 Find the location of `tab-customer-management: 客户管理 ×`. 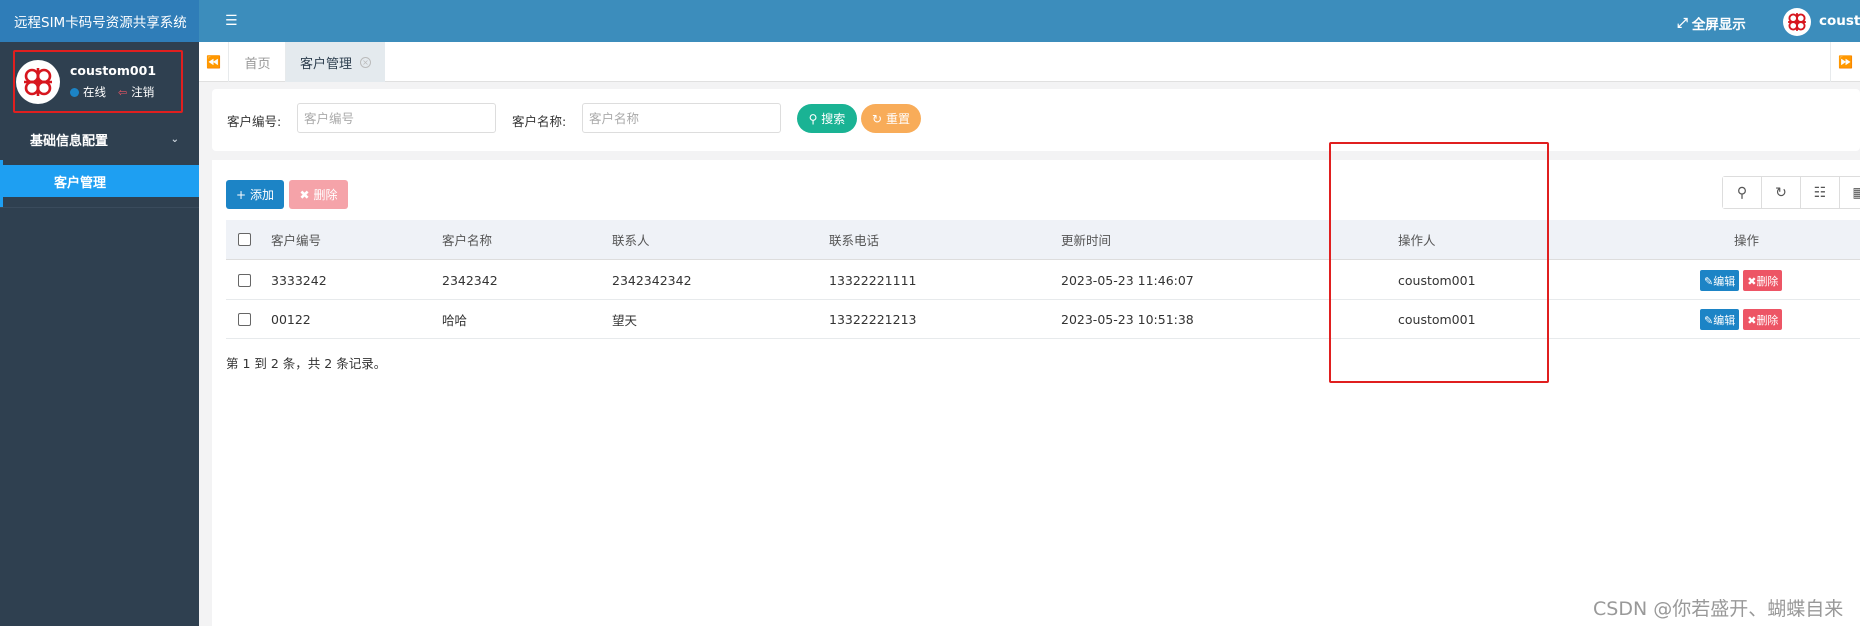

tab-customer-management: 客户管理 × is located at coordinates (335, 62).